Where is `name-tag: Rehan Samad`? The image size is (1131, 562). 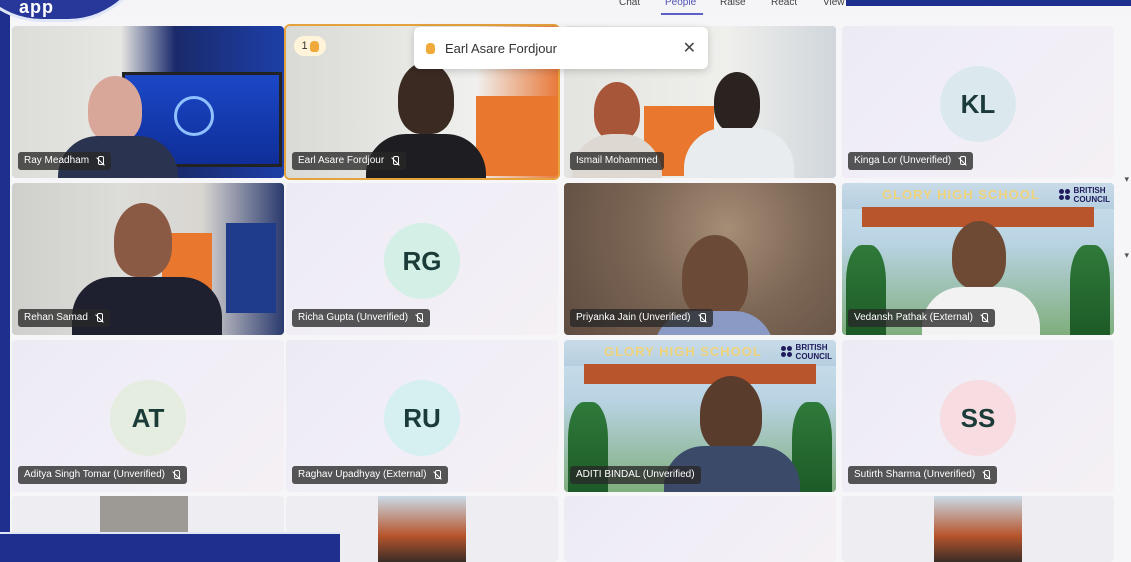 name-tag: Rehan Samad is located at coordinates (64, 318).